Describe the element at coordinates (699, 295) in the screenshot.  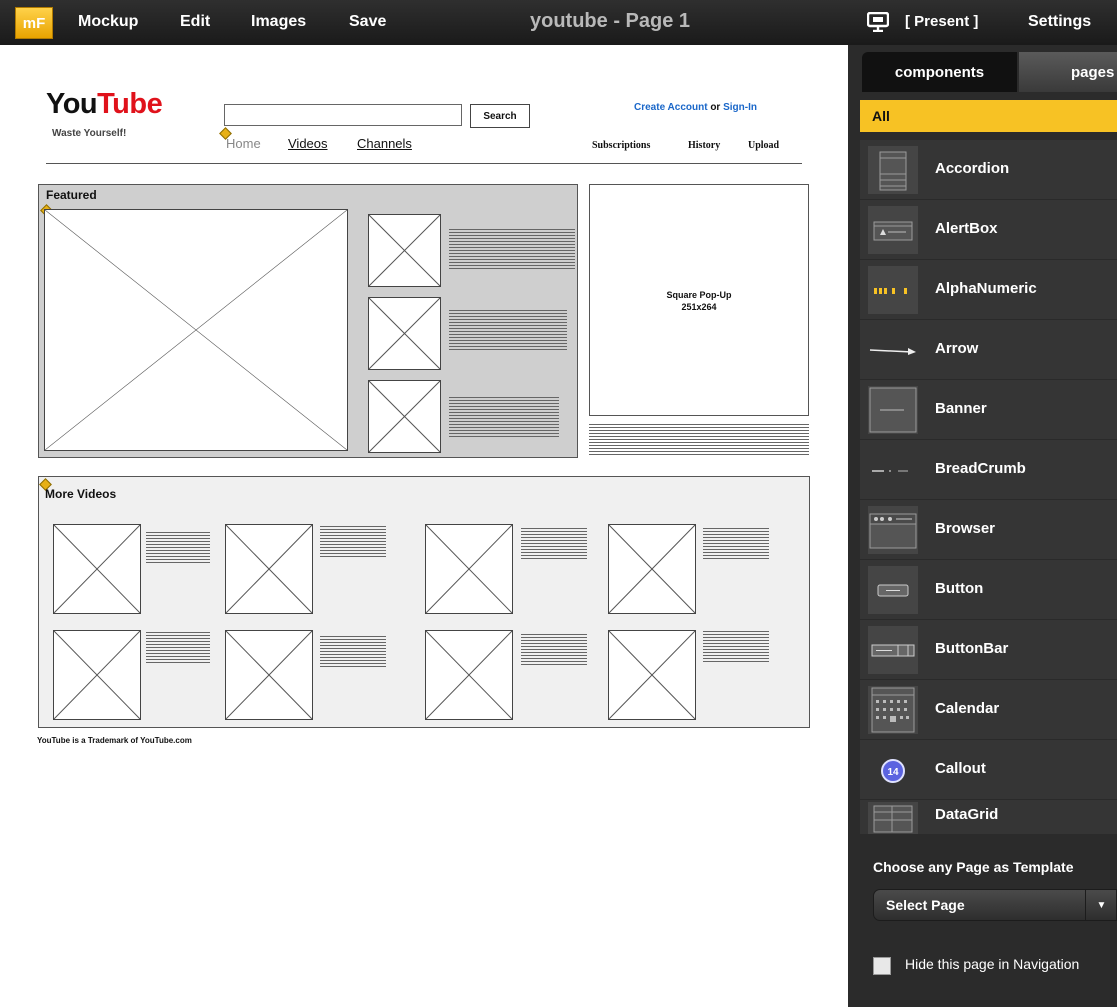
I see `popup-label: Square Pop-Up` at that location.